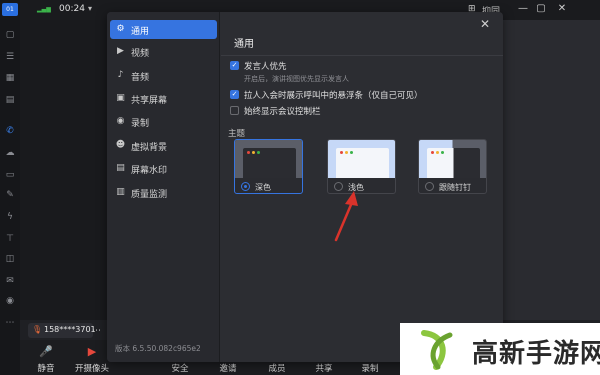  I want to click on record-icon: ◉, so click(120, 121).